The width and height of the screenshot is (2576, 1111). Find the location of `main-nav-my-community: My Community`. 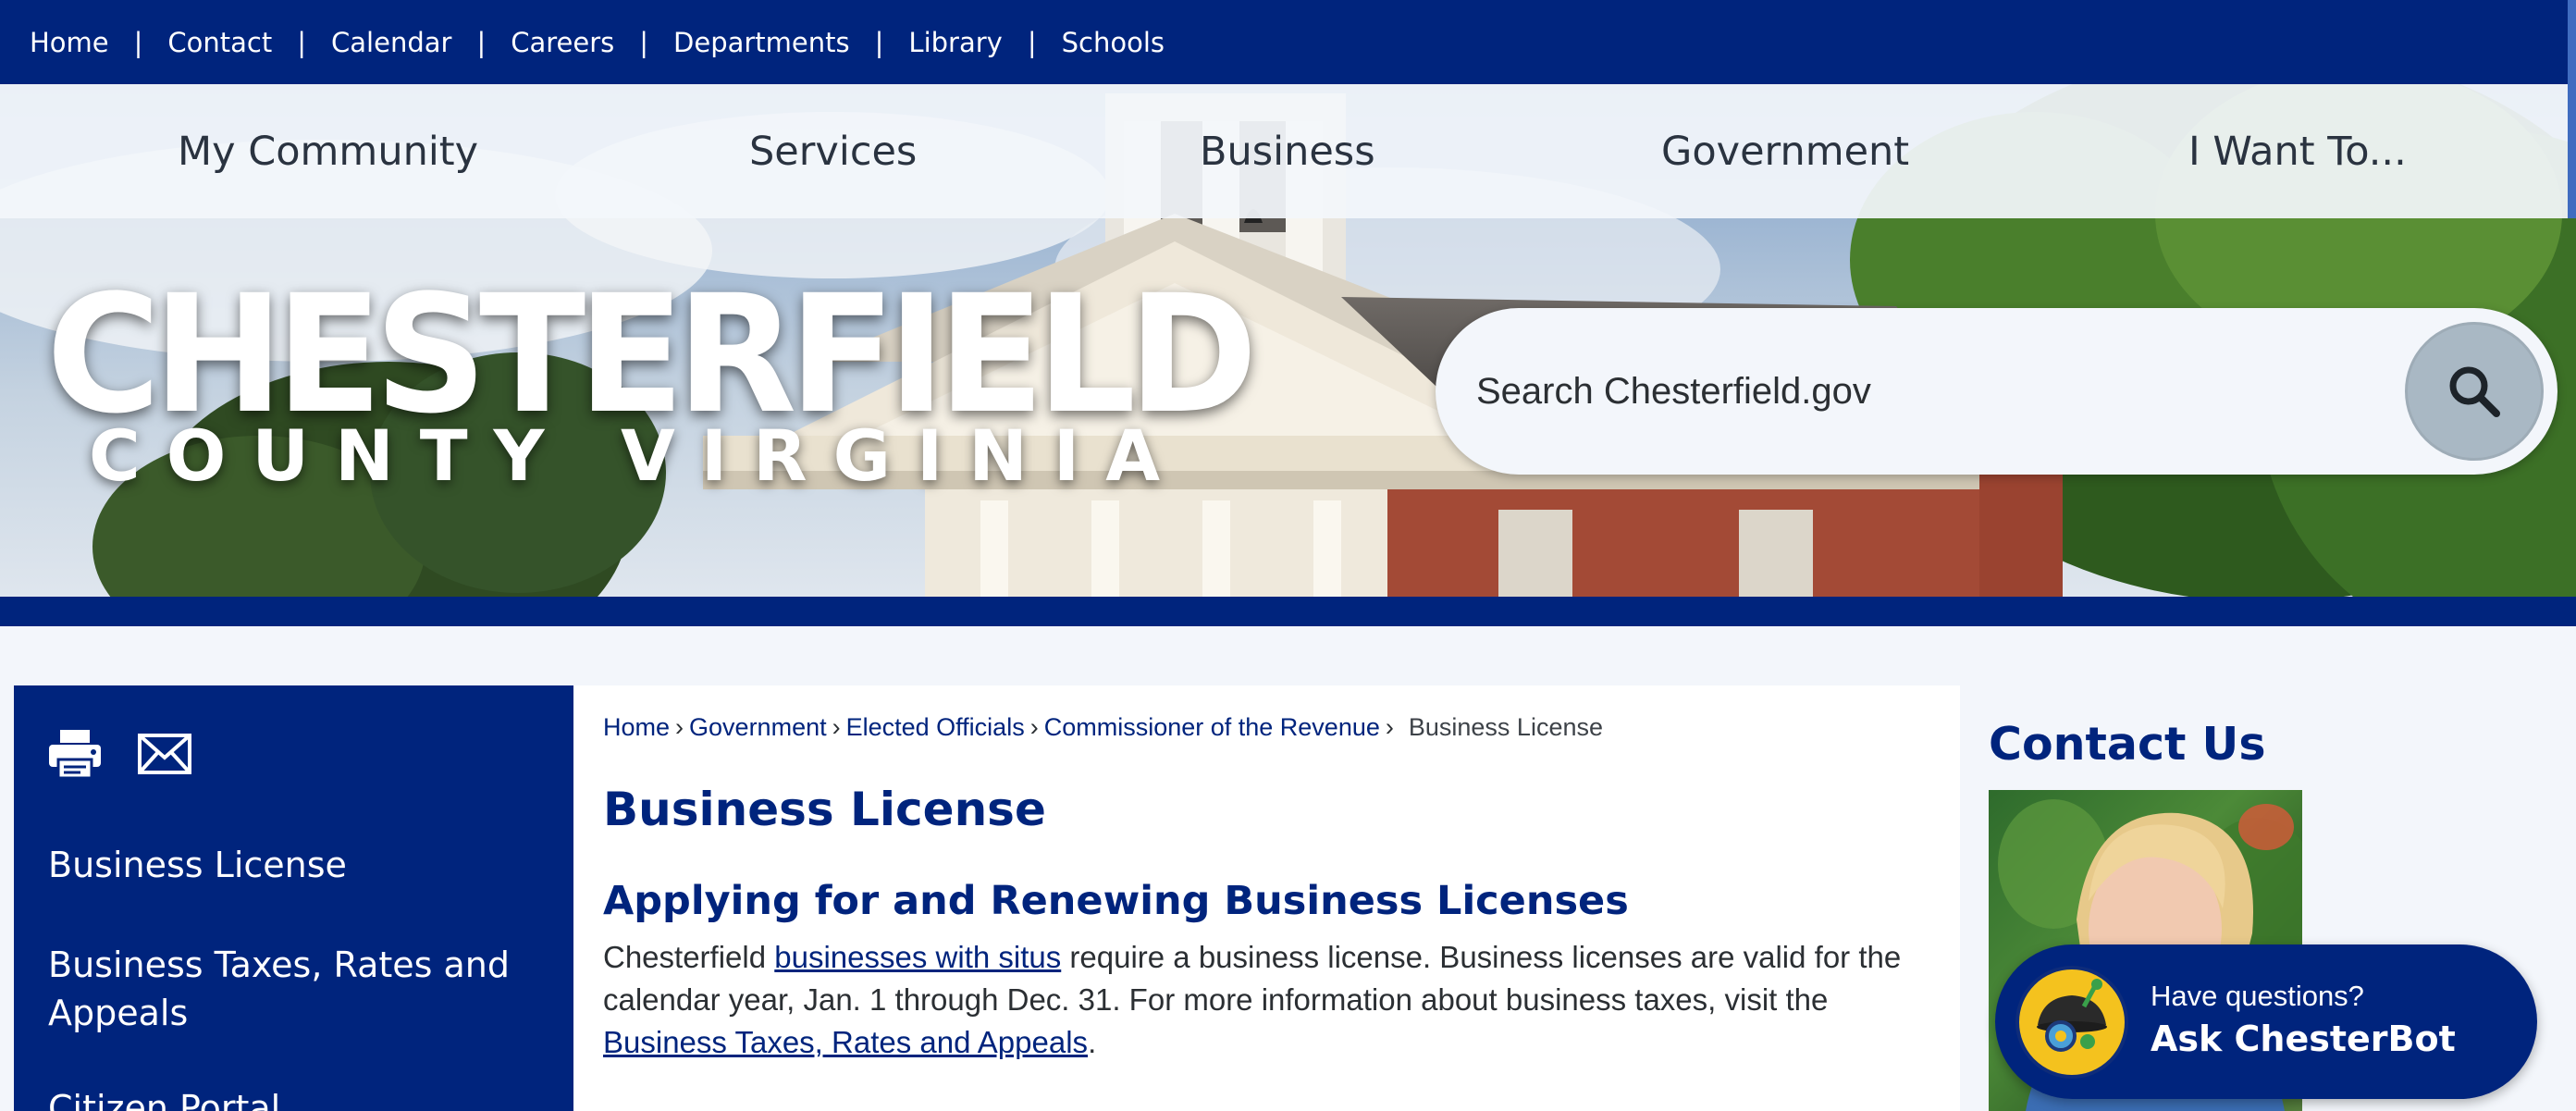

main-nav-my-community: My Community is located at coordinates (328, 151).